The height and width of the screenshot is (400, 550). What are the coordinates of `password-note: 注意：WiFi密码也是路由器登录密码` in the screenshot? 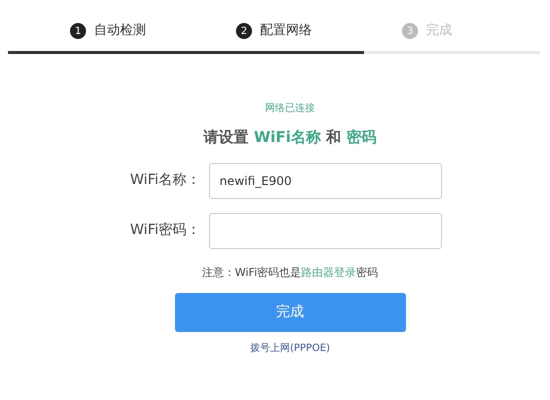 It's located at (290, 272).